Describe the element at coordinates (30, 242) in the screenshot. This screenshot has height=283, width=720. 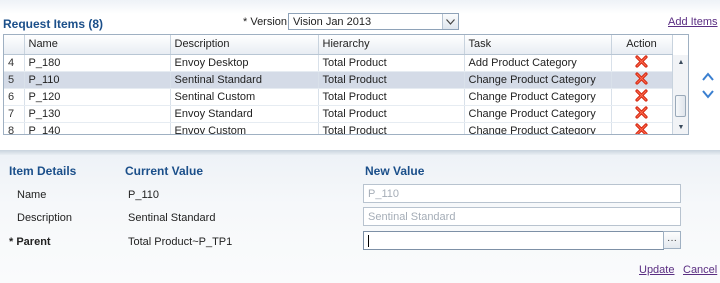
I see `parent-label: * Parent` at that location.